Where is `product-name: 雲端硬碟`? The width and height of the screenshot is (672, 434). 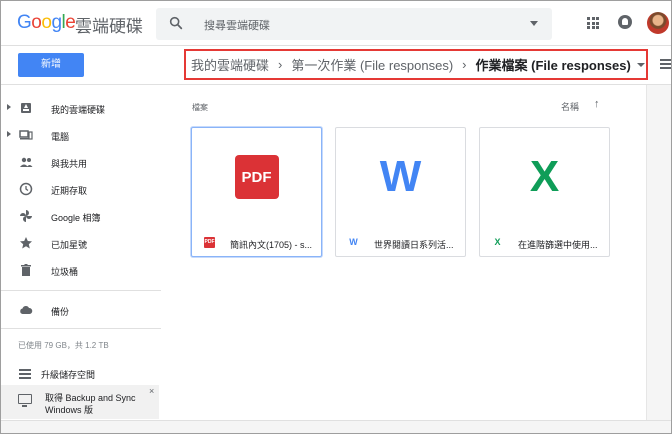 product-name: 雲端硬碟 is located at coordinates (109, 26).